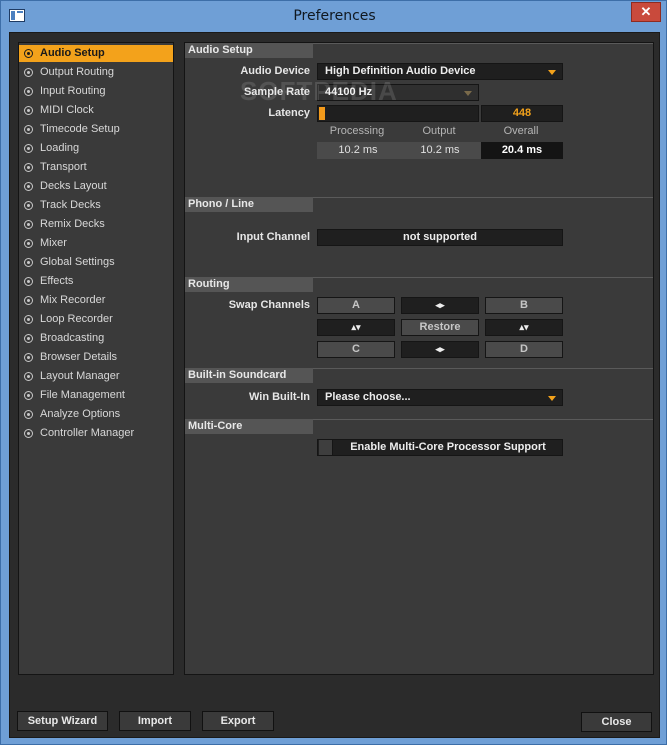  I want to click on latency-slider-fill, so click(322, 113).